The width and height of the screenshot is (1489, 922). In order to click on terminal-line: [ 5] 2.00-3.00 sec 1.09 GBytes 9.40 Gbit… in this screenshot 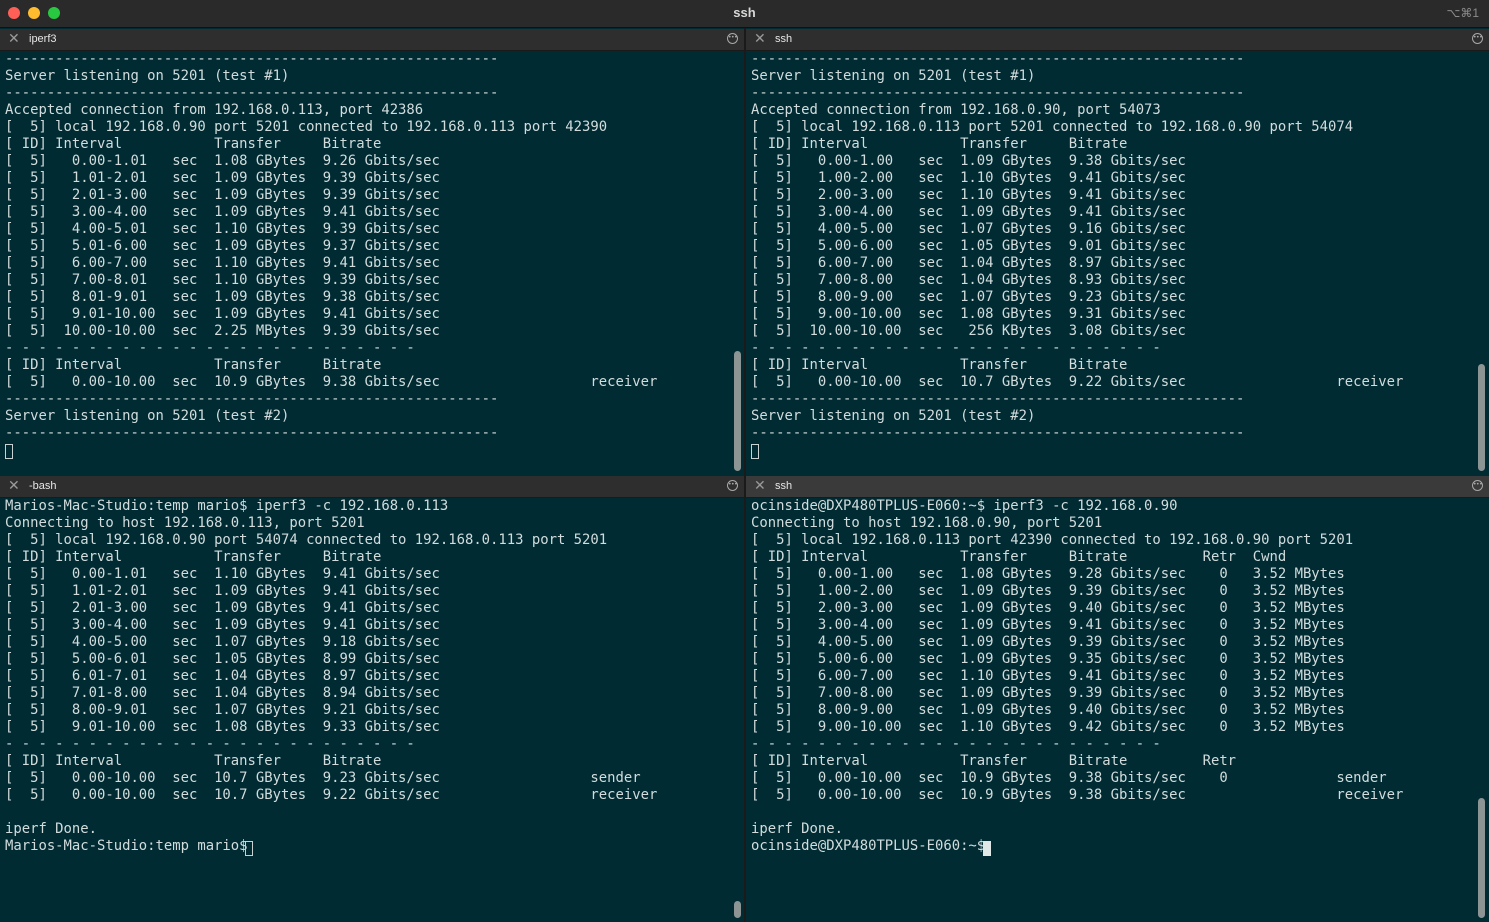, I will do `click(1048, 608)`.